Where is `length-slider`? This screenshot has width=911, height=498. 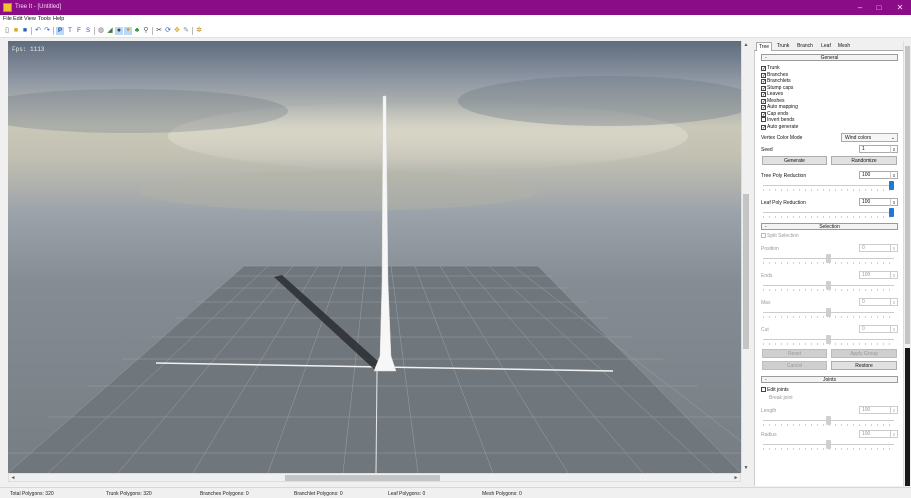
length-slider is located at coordinates (828, 421).